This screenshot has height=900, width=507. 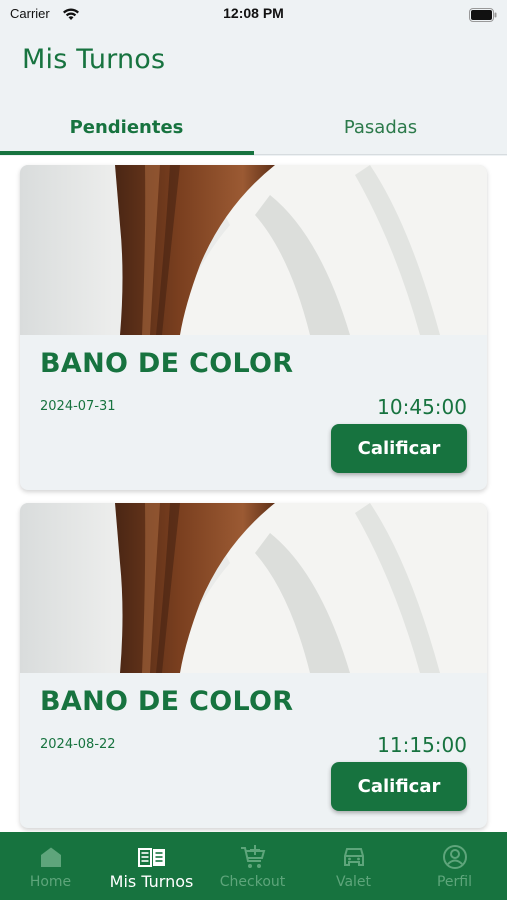 I want to click on status-bar: Carrier 12:08 PM, so click(x=253, y=15).